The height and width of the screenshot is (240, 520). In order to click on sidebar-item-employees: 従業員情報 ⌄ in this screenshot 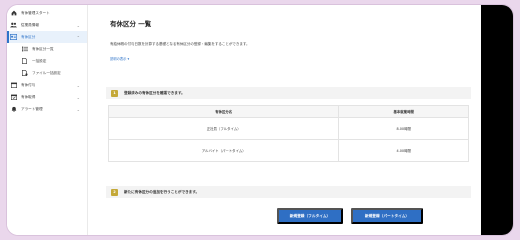, I will do `click(47, 25)`.